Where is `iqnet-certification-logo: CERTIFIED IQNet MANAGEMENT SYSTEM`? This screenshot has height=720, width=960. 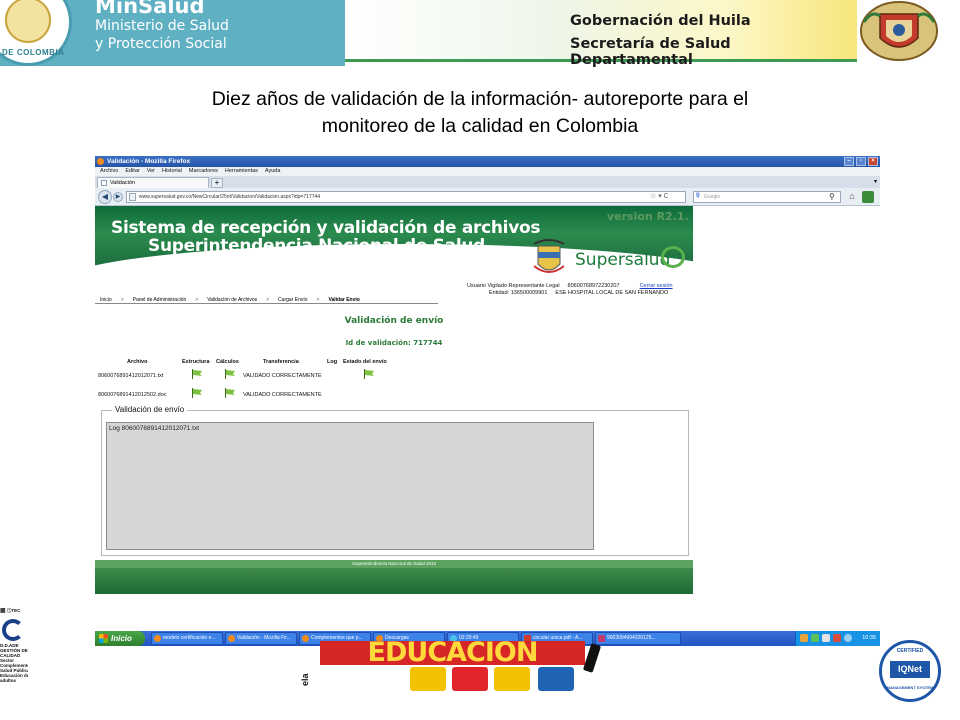
iqnet-certification-logo: CERTIFIED IQNet MANAGEMENT SYSTEM is located at coordinates (910, 671).